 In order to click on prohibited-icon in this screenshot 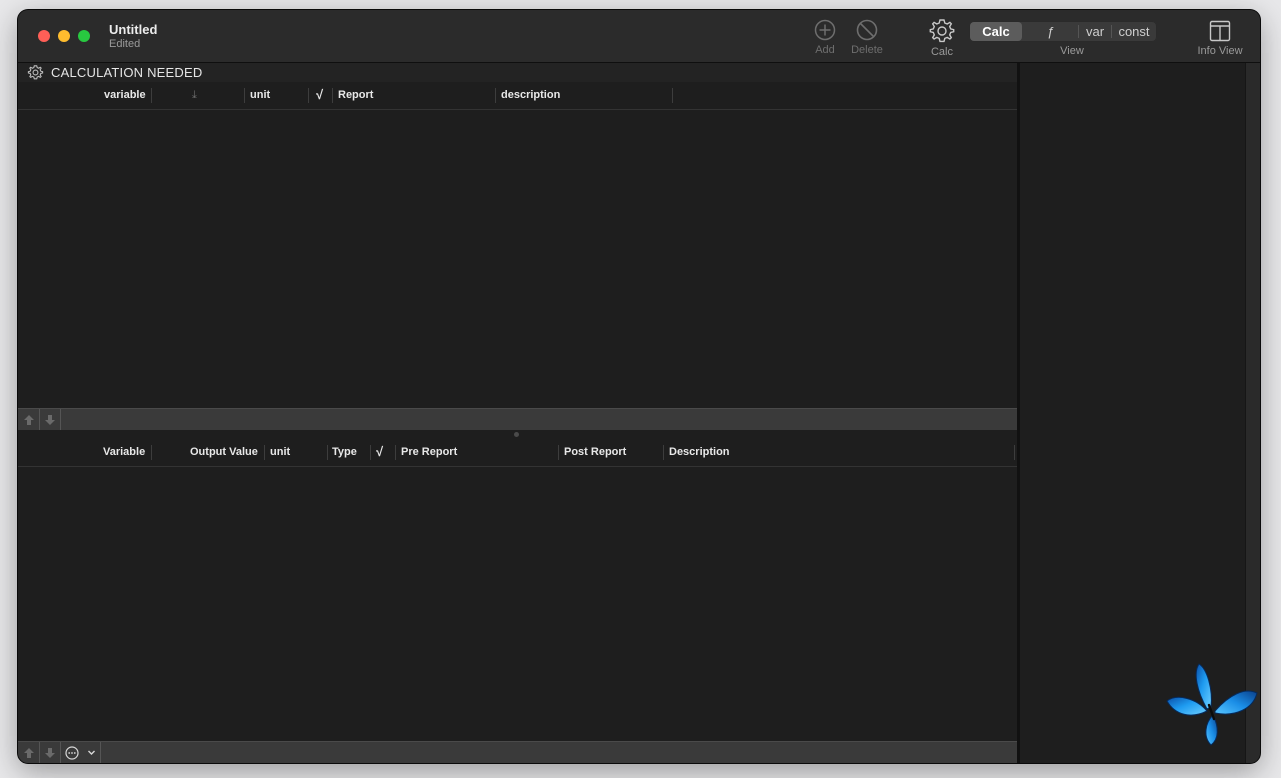, I will do `click(867, 30)`.